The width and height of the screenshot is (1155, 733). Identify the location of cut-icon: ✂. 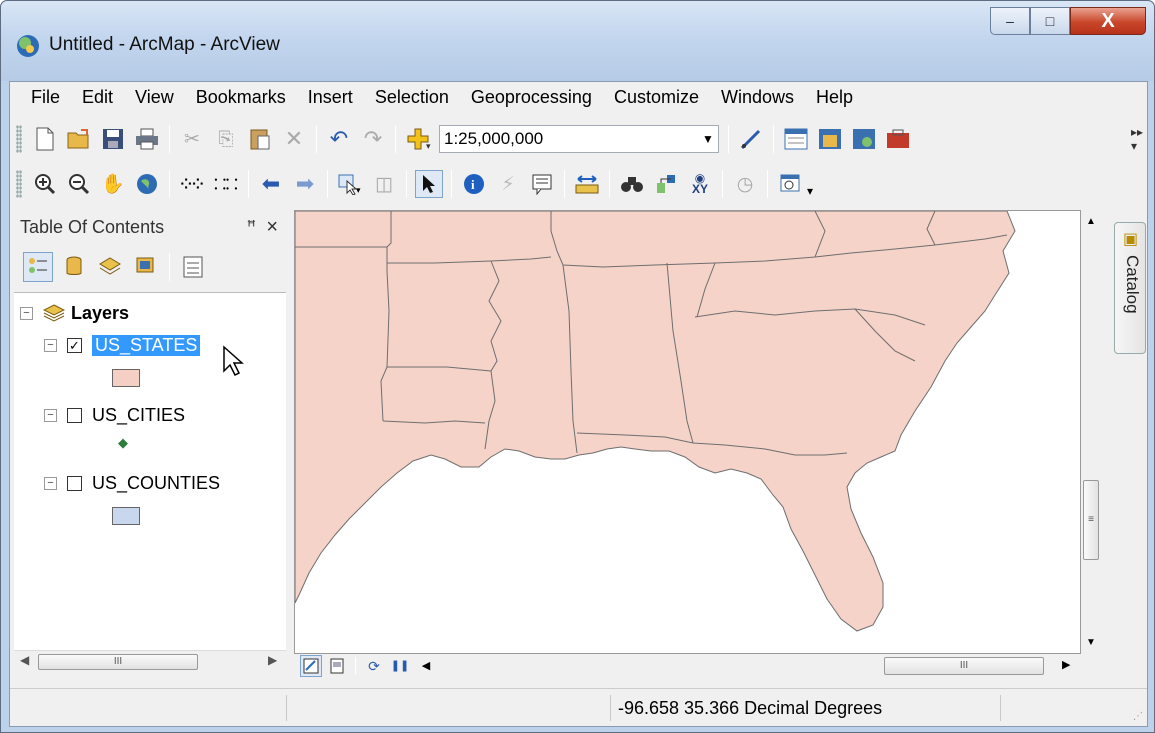
(192, 139).